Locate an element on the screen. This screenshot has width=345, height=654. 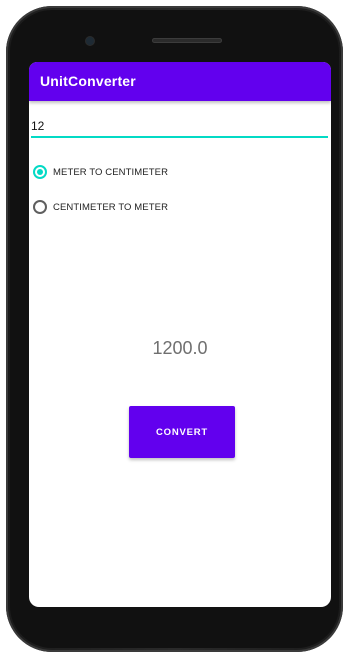
option-label: METER TO CENTIMETER is located at coordinates (111, 172).